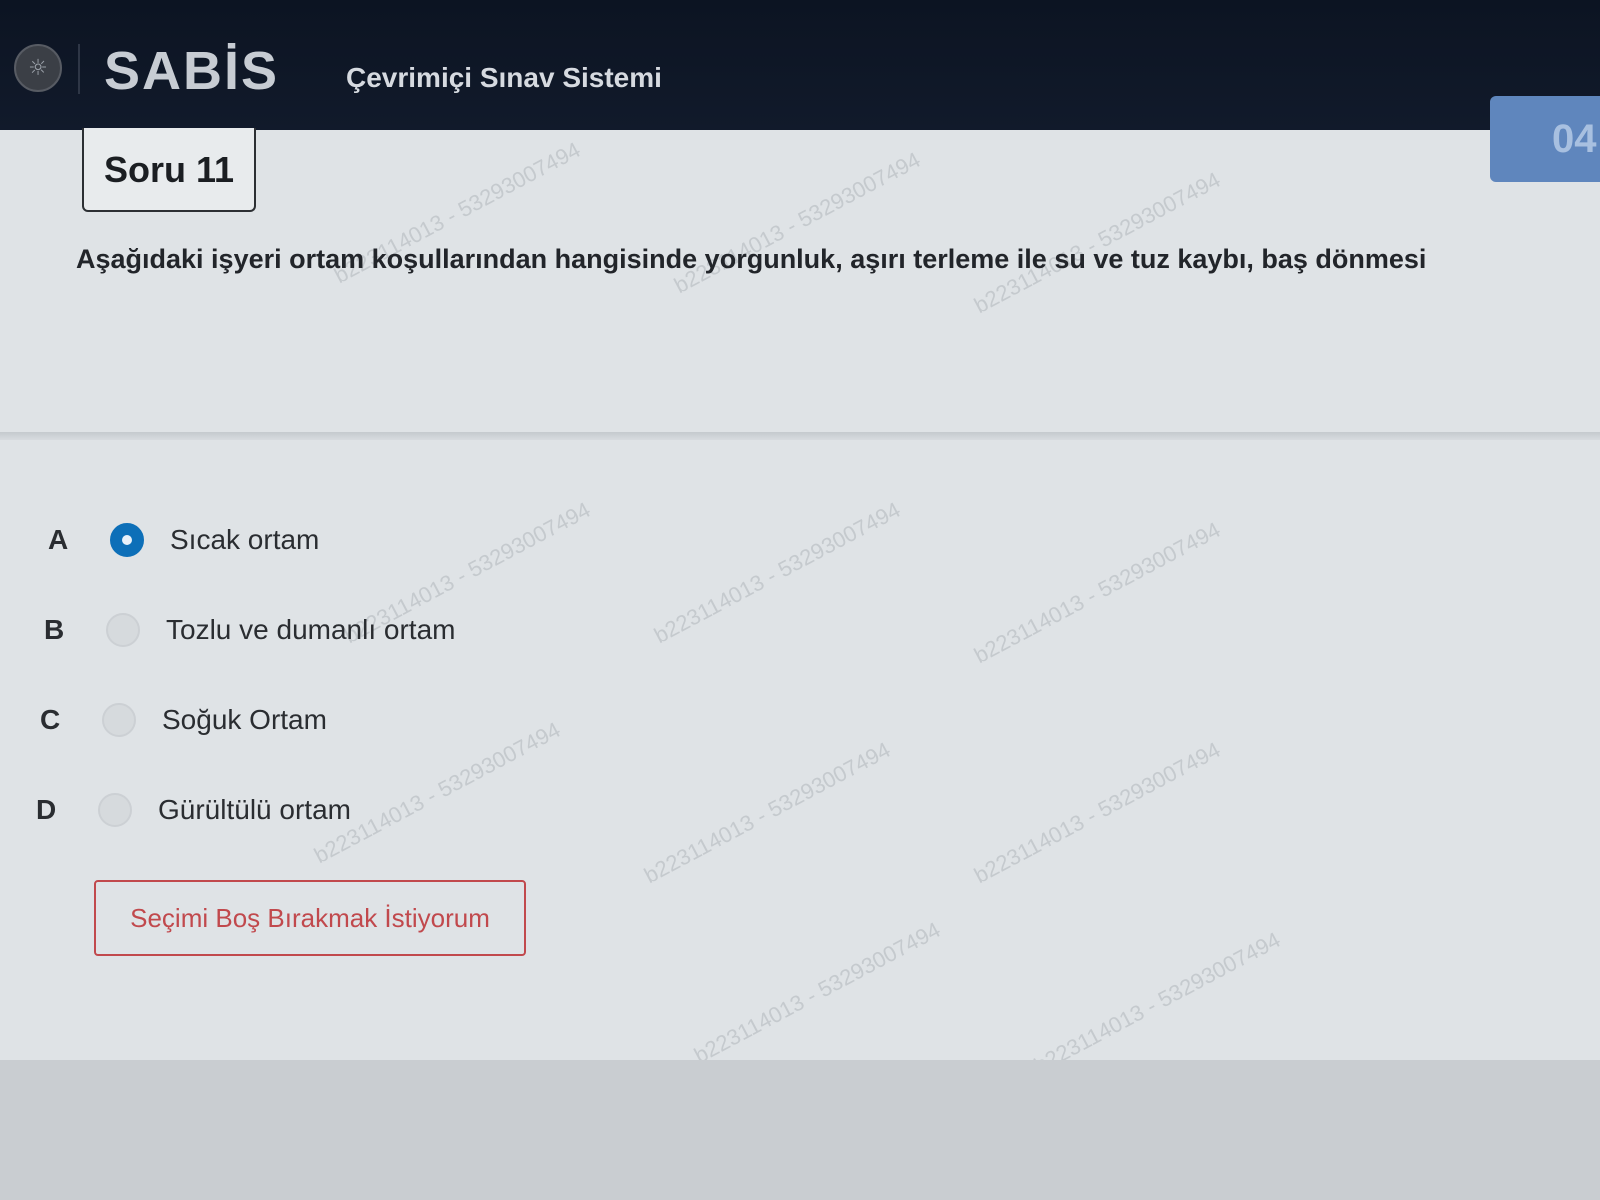 The width and height of the screenshot is (1600, 1200). What do you see at coordinates (244, 540) in the screenshot?
I see `option-text: Sıcak ortam` at bounding box center [244, 540].